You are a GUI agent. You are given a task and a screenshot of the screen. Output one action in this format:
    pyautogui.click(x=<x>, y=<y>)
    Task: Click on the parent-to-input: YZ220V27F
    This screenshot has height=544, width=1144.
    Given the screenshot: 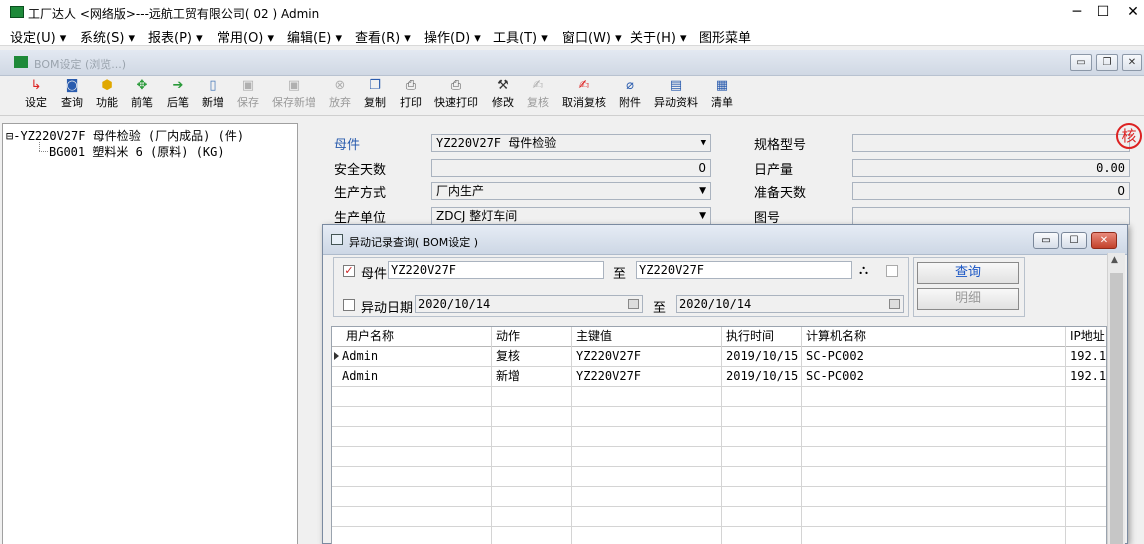 What is the action you would take?
    pyautogui.click(x=744, y=270)
    